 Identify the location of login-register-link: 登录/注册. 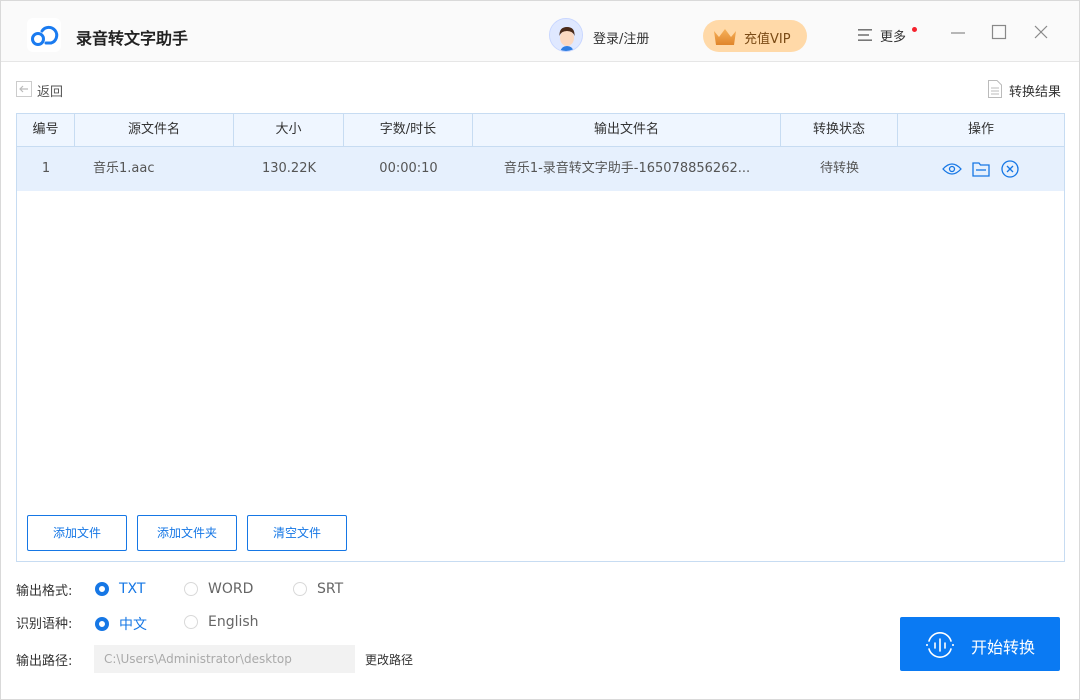
(621, 37).